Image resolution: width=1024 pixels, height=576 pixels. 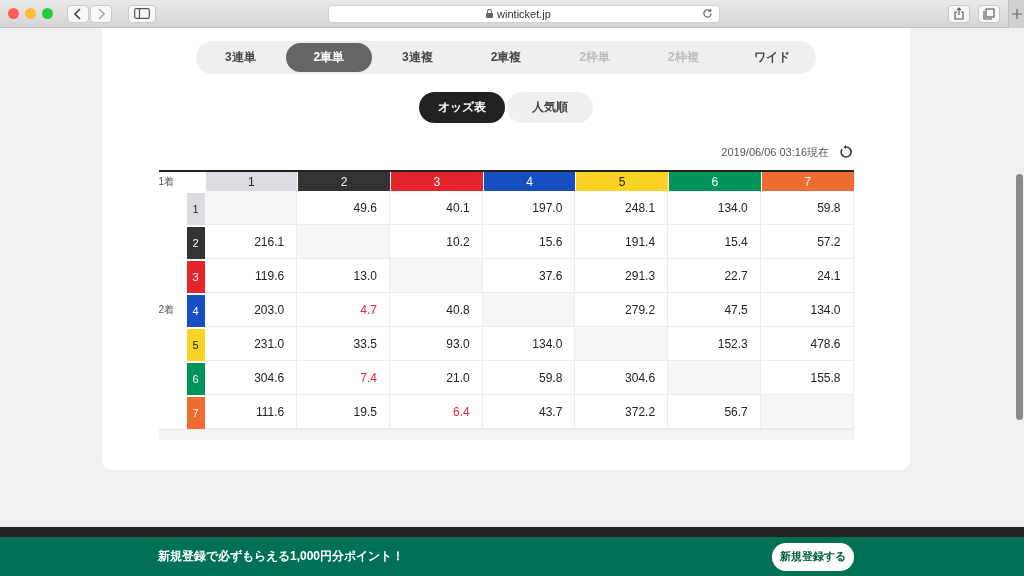 I want to click on bet-type-tab: 2車複, so click(x=506, y=57).